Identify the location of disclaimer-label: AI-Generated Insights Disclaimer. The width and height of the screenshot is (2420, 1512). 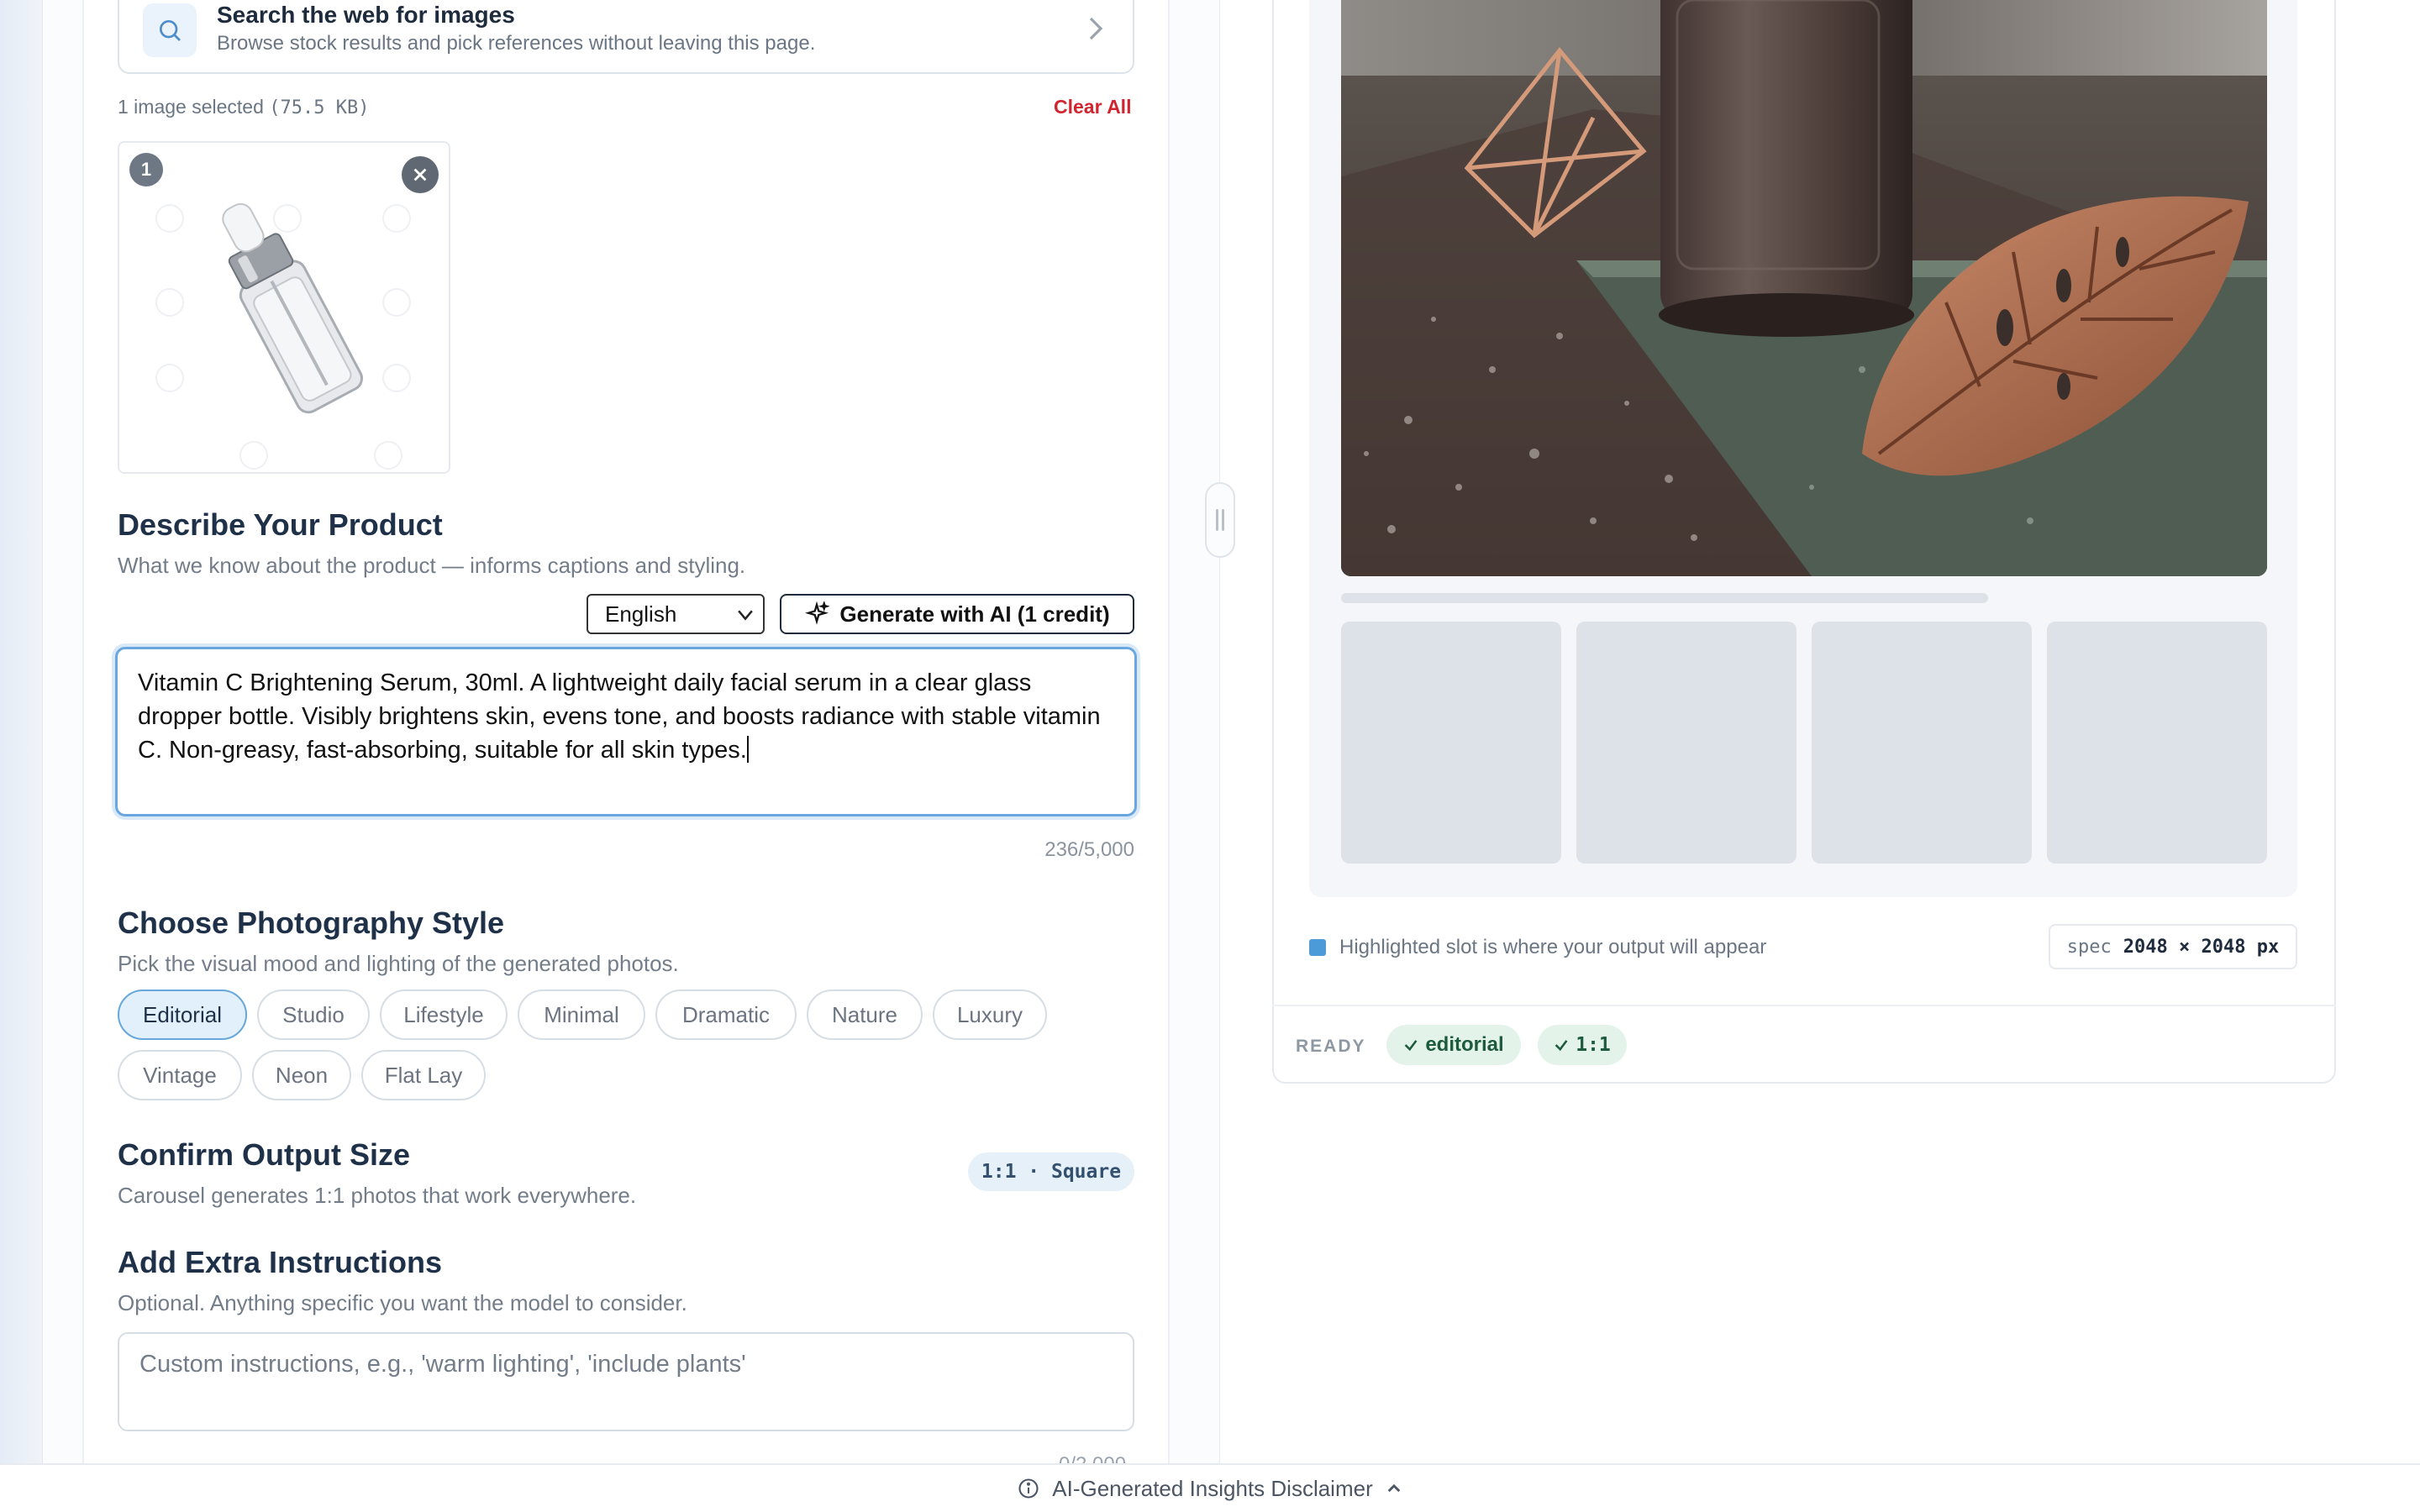
(1212, 1488).